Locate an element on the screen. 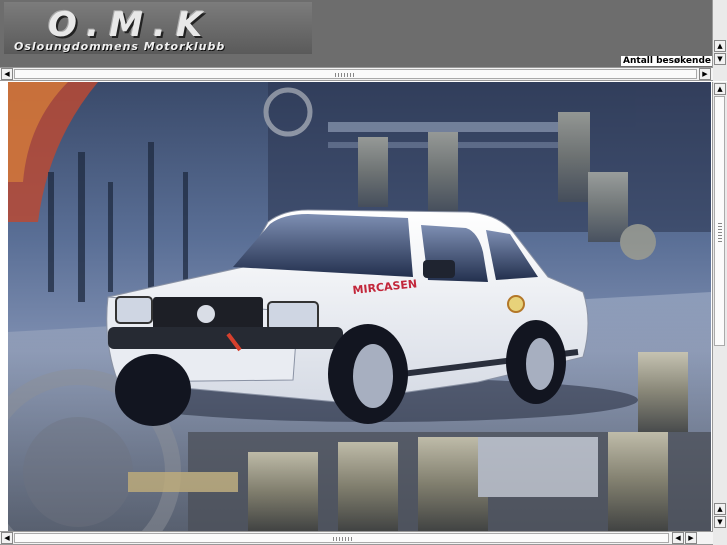 The image size is (727, 545). visitor-counter-label: Antall besøkende is located at coordinates (667, 61).